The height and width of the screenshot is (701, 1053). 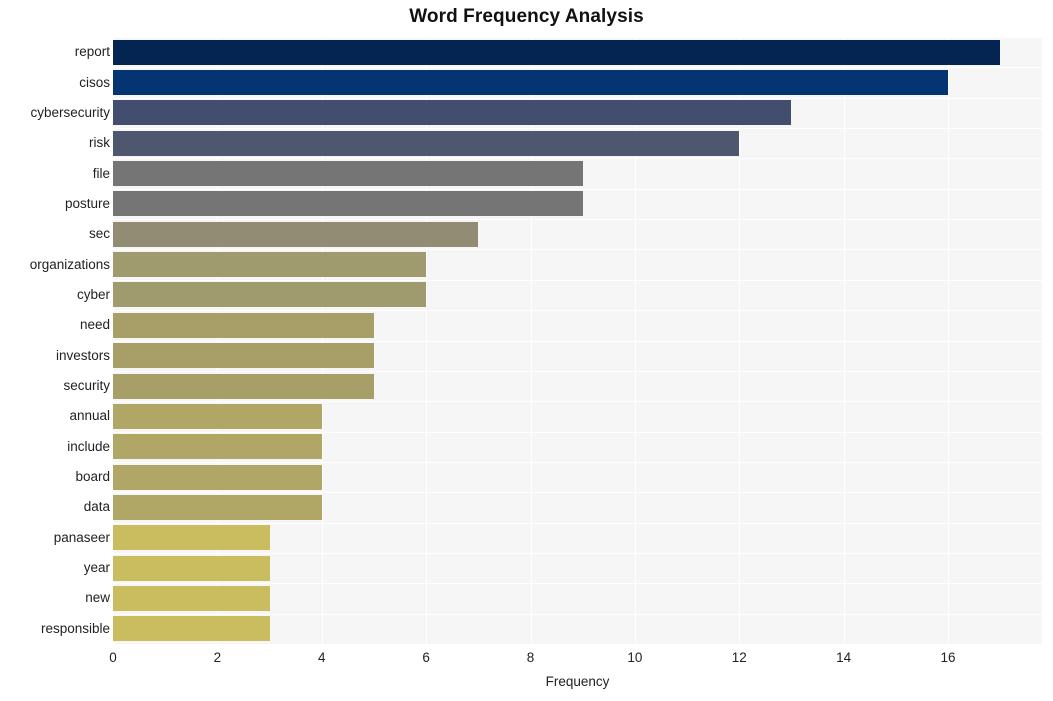 I want to click on y-tick-label: organizations, so click(x=69, y=264).